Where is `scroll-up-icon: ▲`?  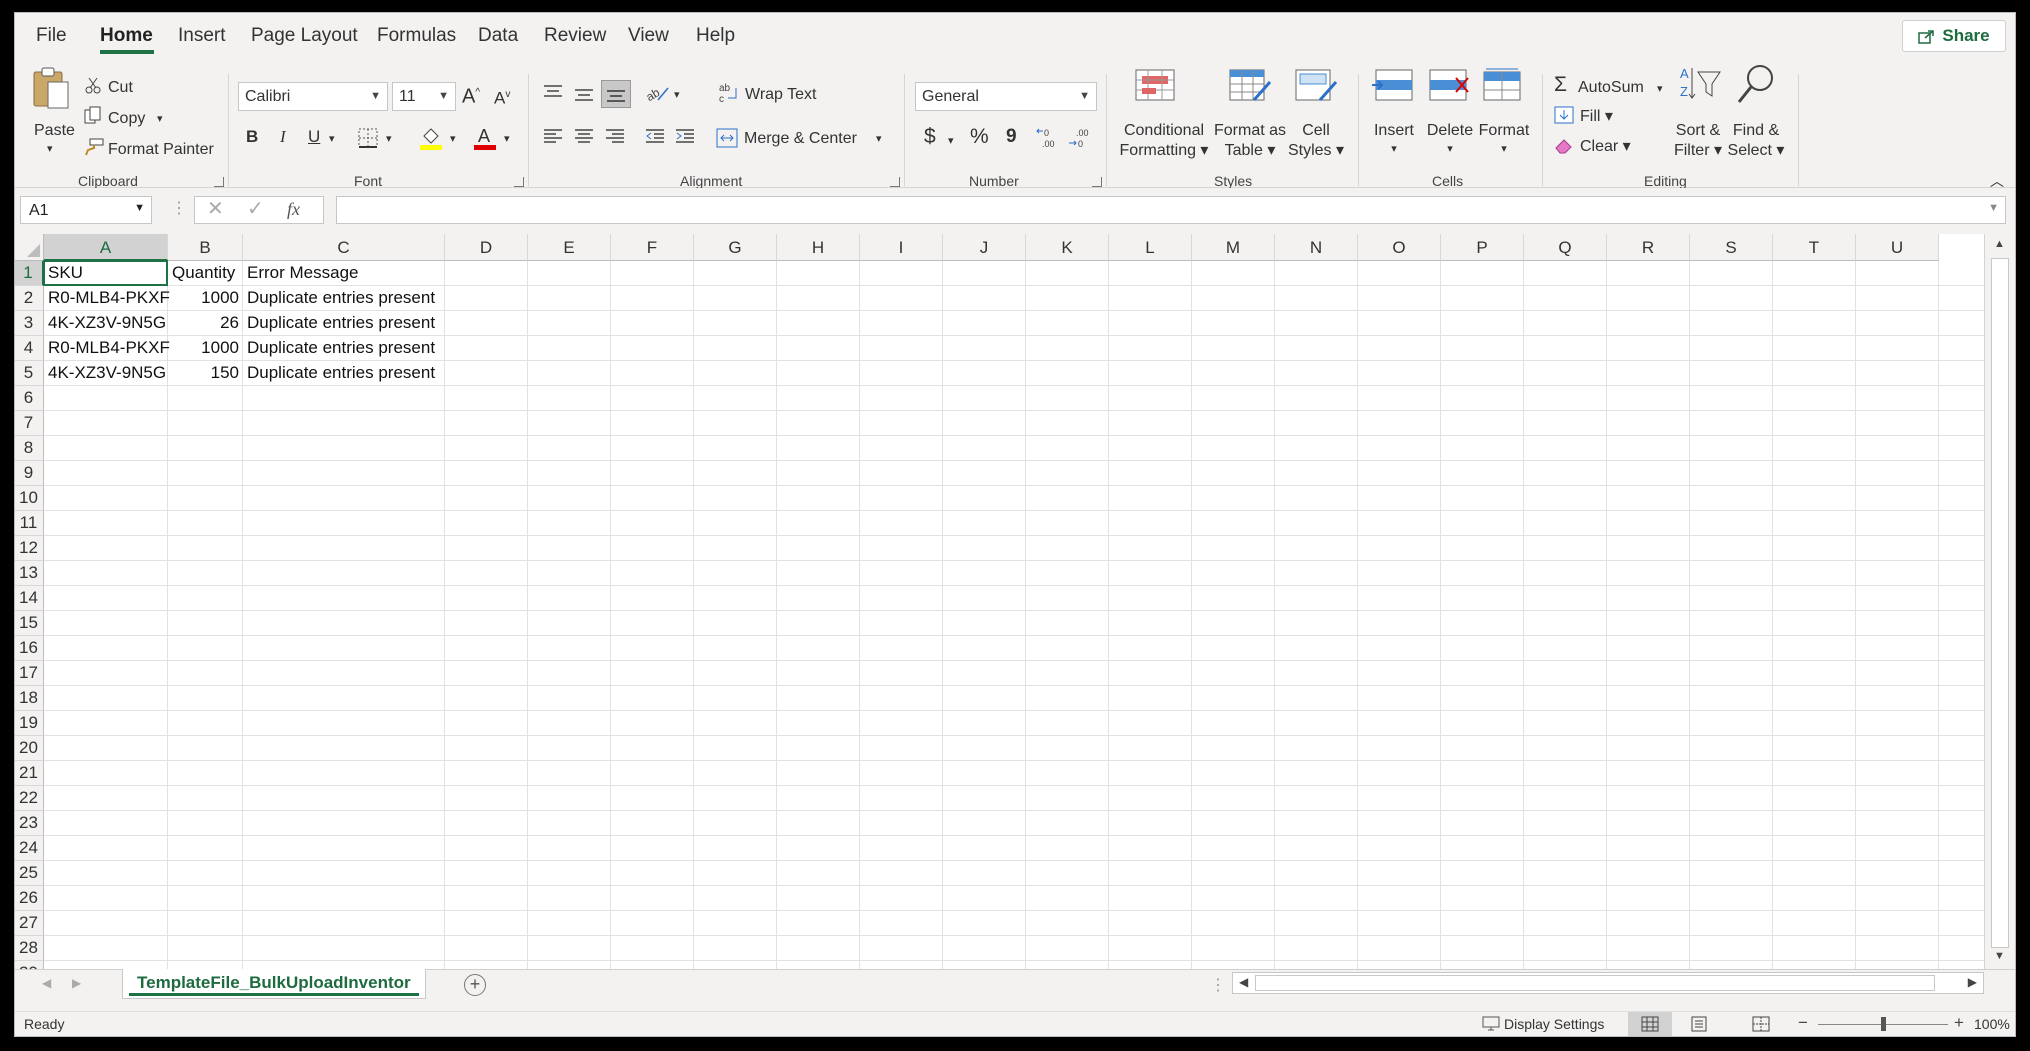 scroll-up-icon: ▲ is located at coordinates (1999, 244).